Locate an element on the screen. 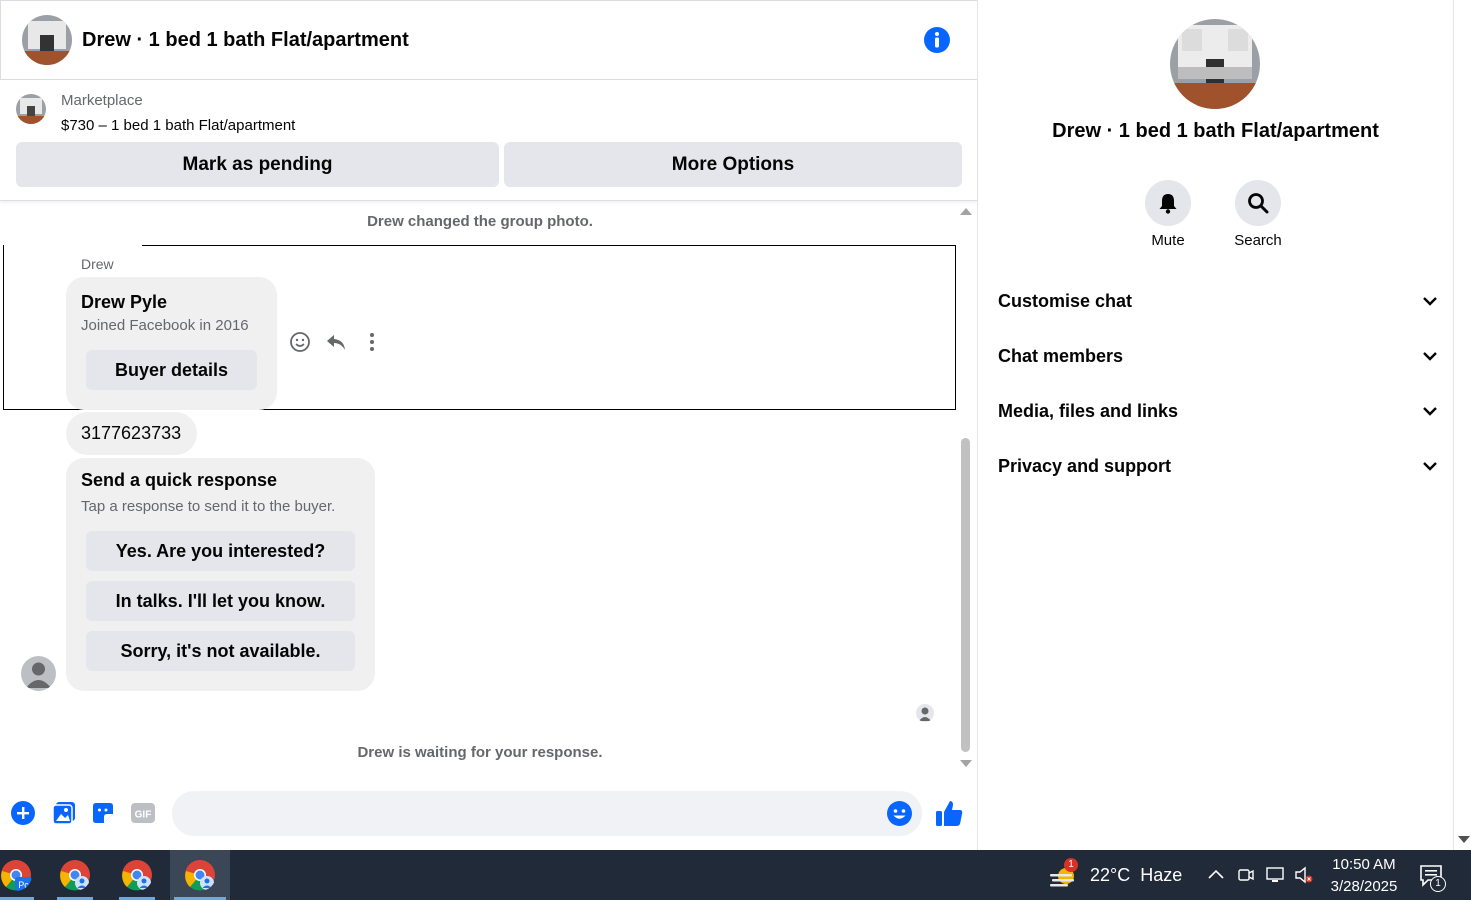  conversation-title: Drew · 1 bed 1 bath Flat/apartment is located at coordinates (245, 40).